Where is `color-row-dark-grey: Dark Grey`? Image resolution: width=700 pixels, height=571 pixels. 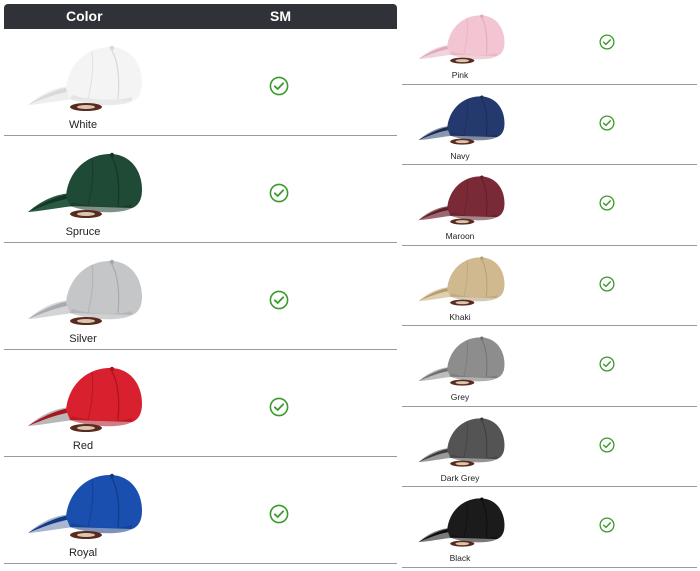 color-row-dark-grey: Dark Grey is located at coordinates (549, 447).